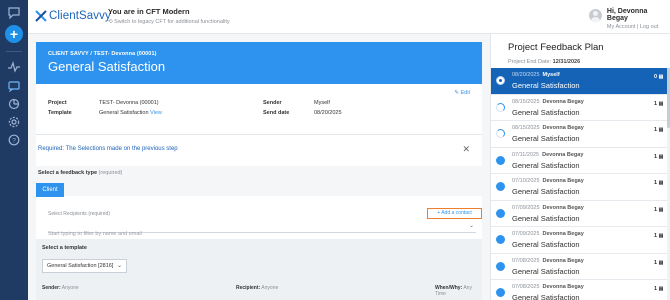 This screenshot has width=670, height=300. What do you see at coordinates (453, 291) in the screenshot?
I see `template-when-filter: When/Why: Any Time` at bounding box center [453, 291].